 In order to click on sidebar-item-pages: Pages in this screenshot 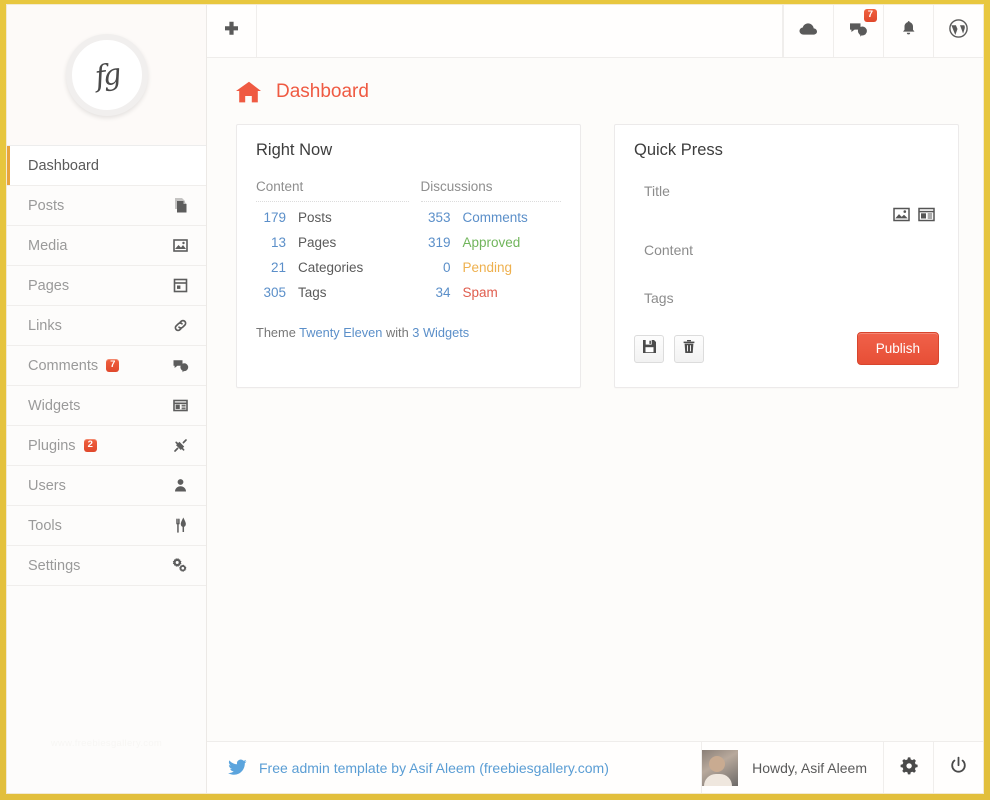, I will do `click(106, 286)`.